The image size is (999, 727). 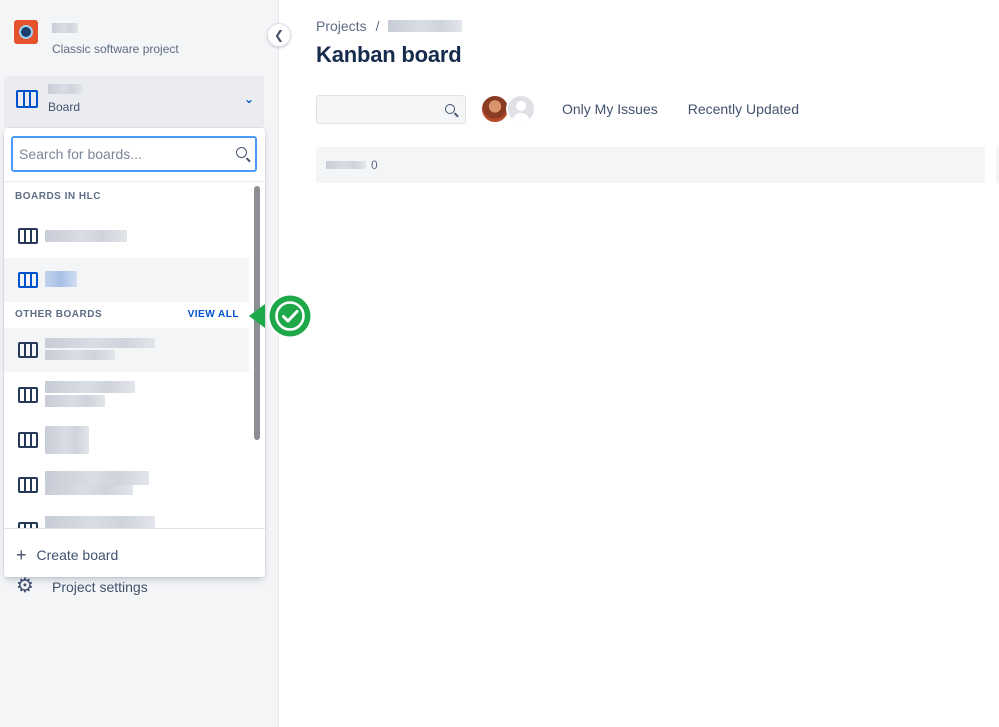 What do you see at coordinates (77, 555) in the screenshot?
I see `create-board-label: Create board` at bounding box center [77, 555].